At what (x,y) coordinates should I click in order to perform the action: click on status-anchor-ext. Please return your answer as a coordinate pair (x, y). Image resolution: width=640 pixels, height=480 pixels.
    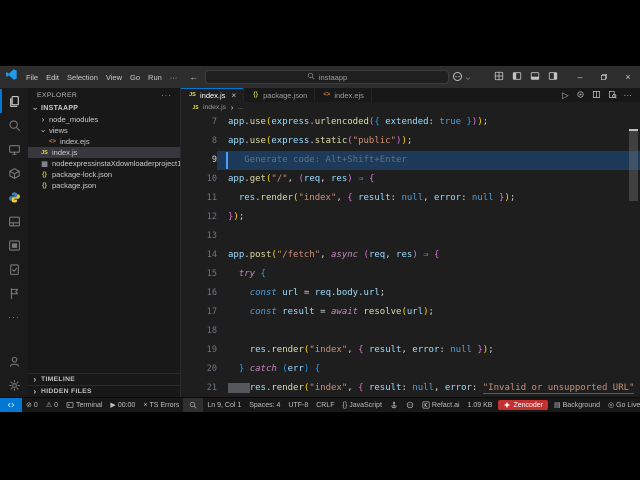
    Looking at the image, I should click on (394, 405).